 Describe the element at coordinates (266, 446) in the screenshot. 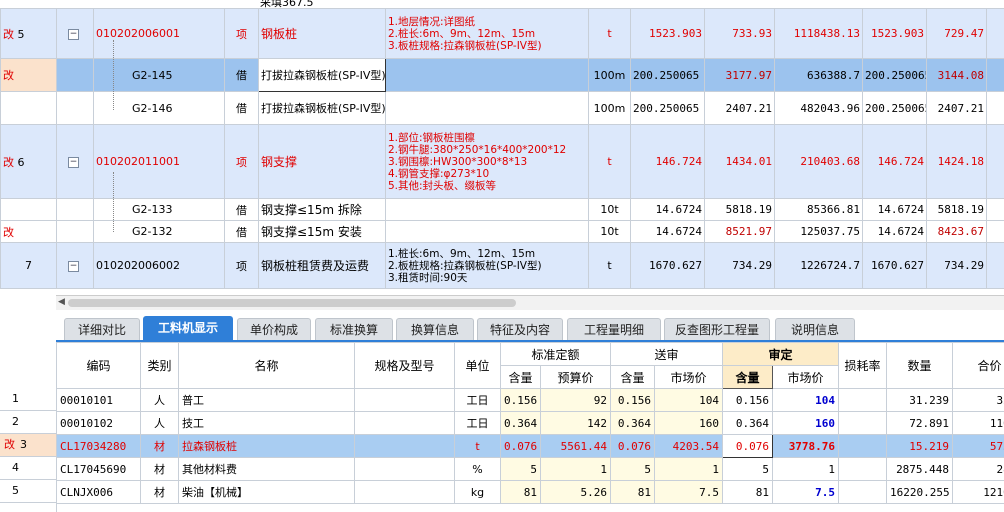

I see `res-name: 拉森钢板桩` at that location.